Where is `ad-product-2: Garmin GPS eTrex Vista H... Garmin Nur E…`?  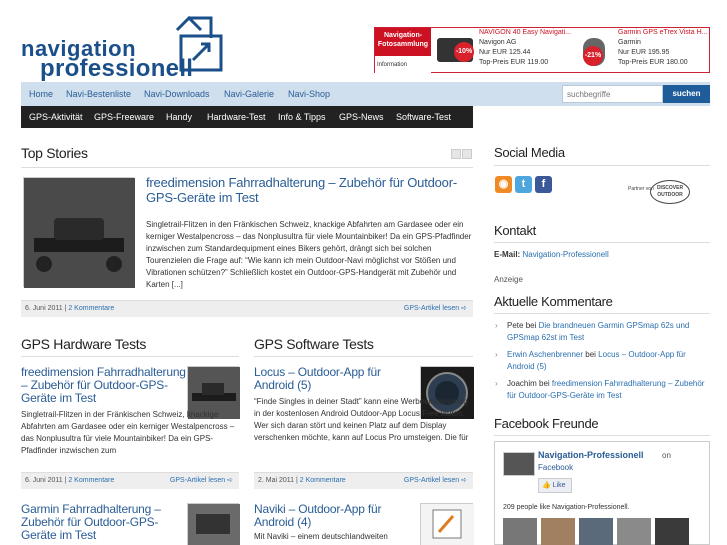
ad-product-2: Garmin GPS eTrex Vista H... Garmin Nur E… is located at coordinates (664, 50).